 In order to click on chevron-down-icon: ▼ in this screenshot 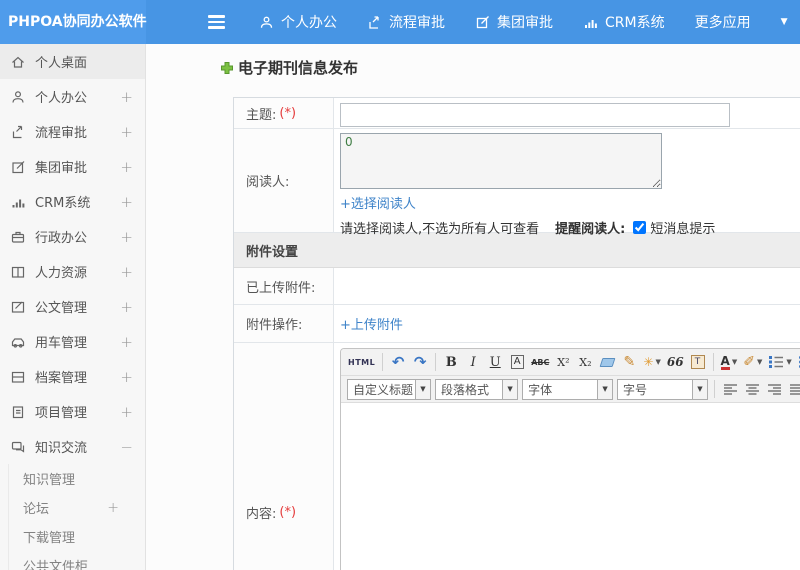, I will do `click(784, 22)`.